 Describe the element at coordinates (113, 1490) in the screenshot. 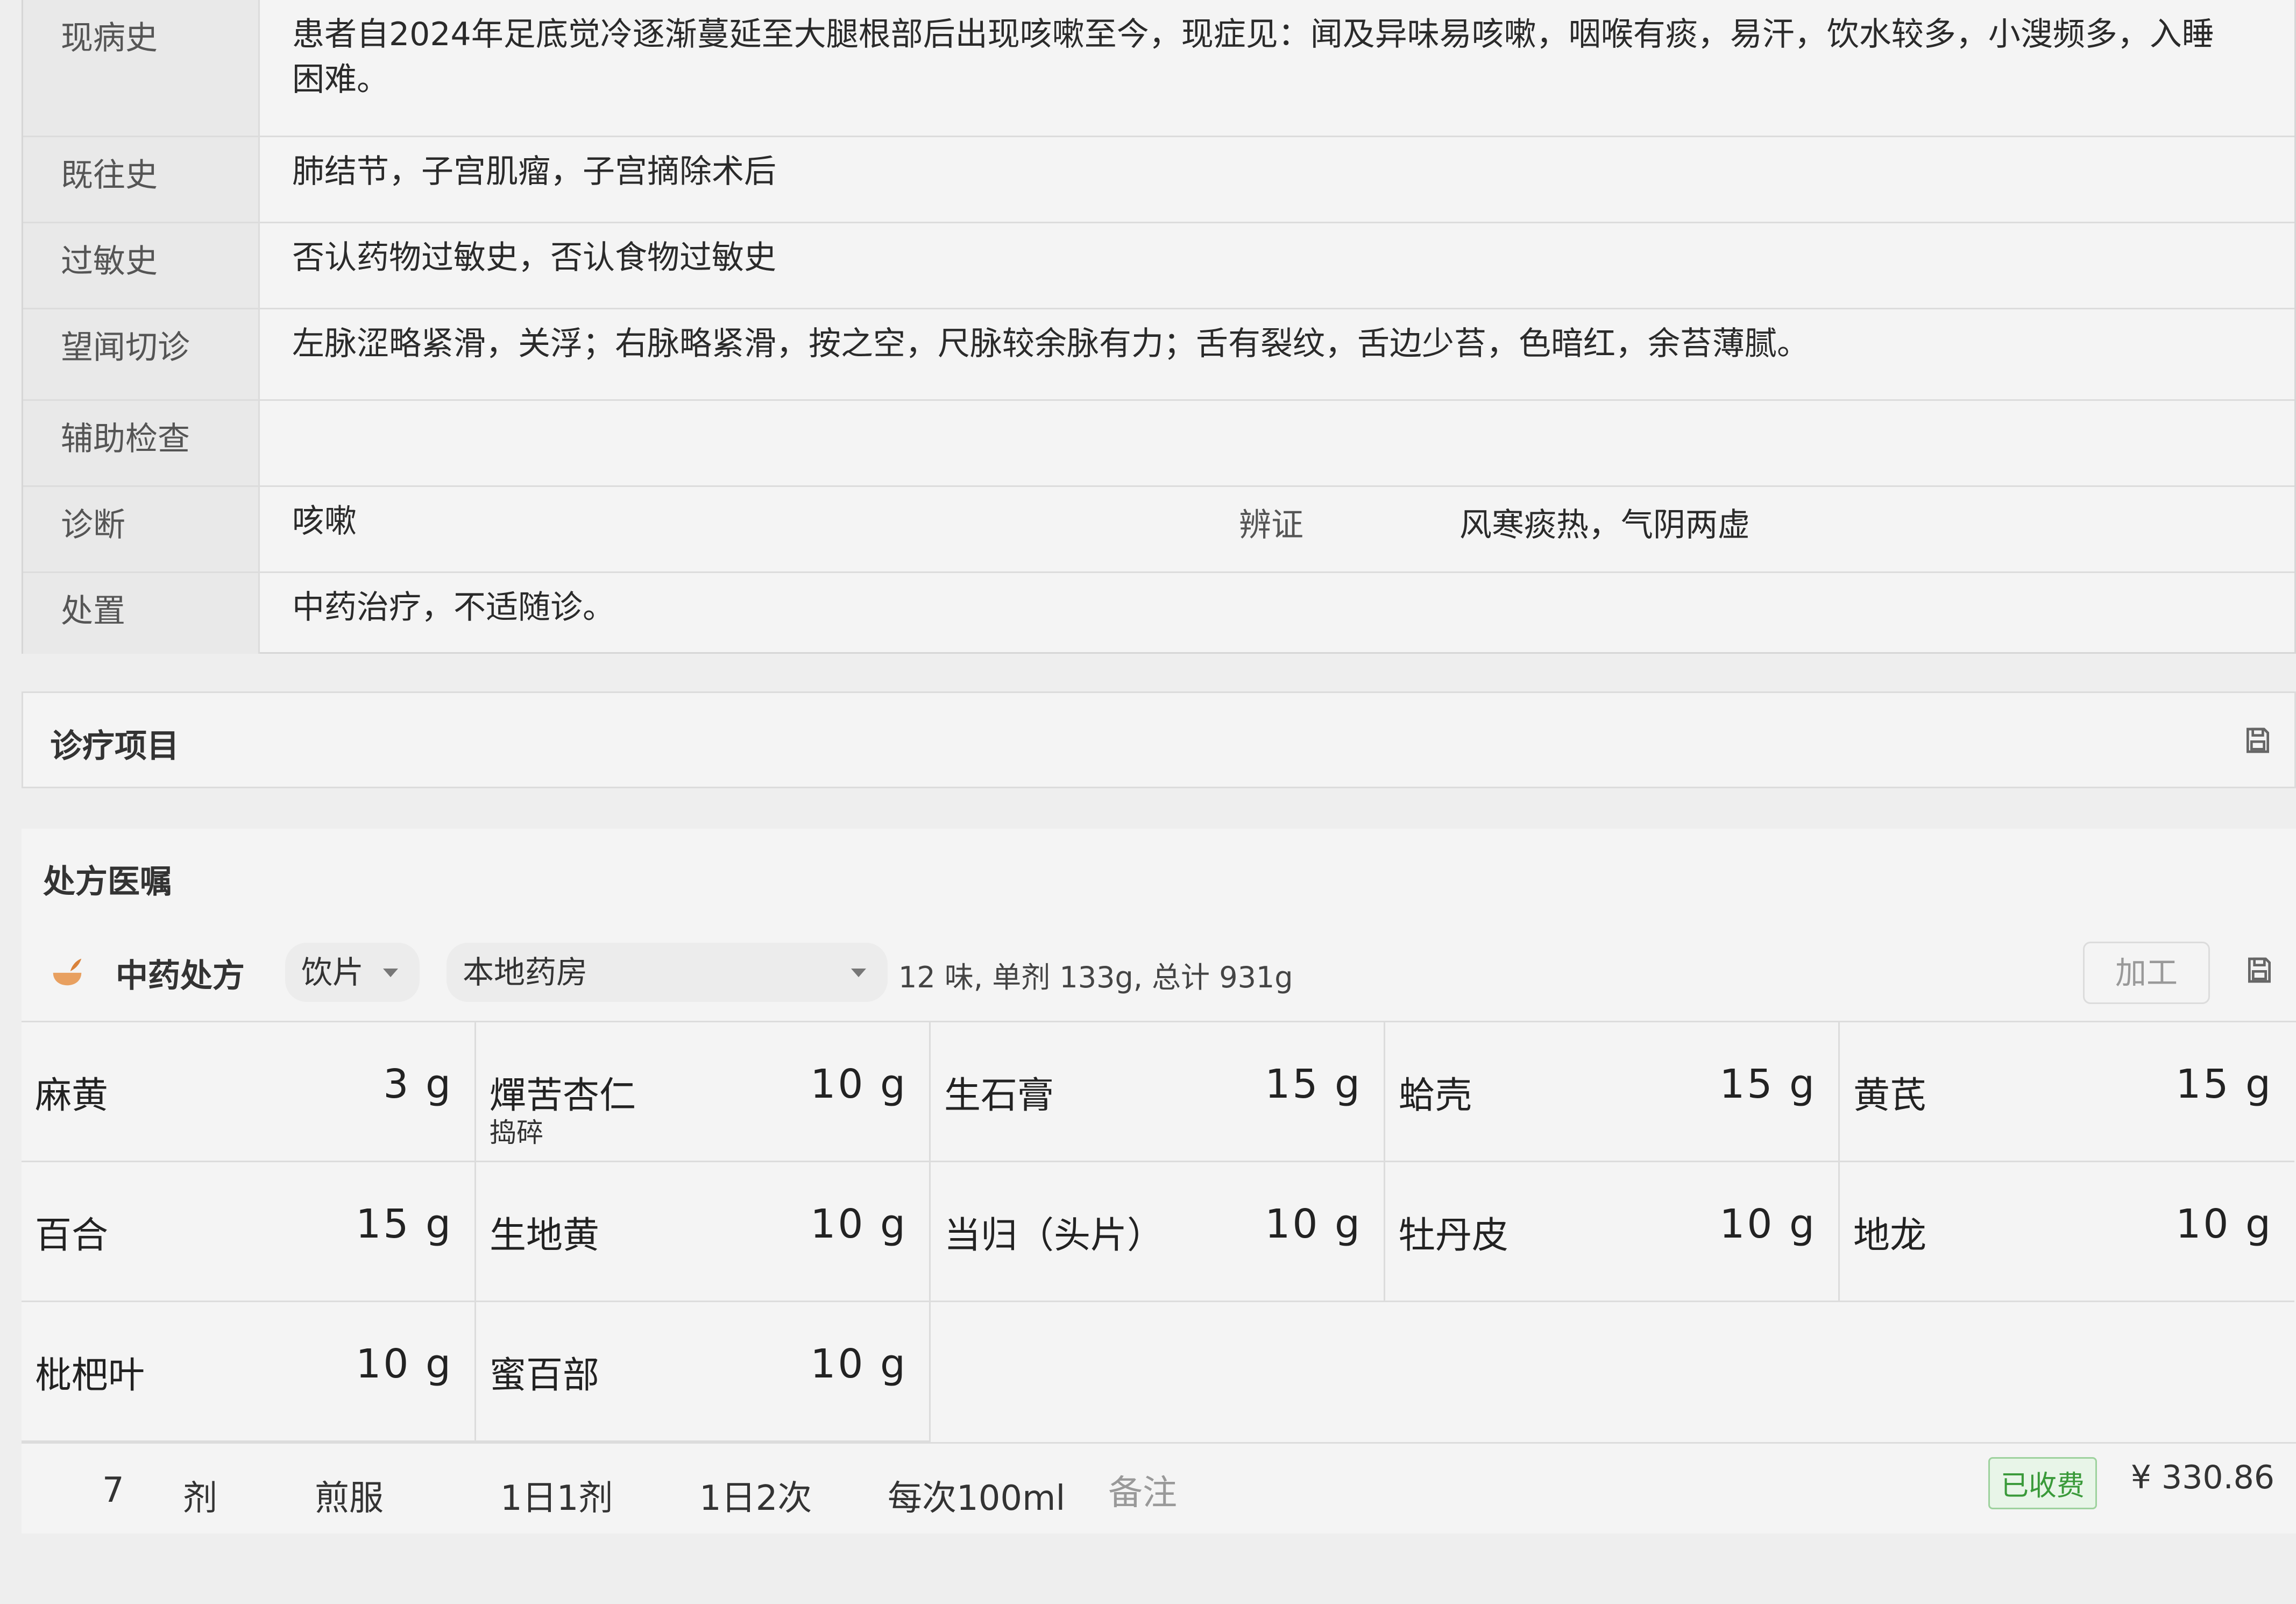

I see `dose-count: 7` at that location.